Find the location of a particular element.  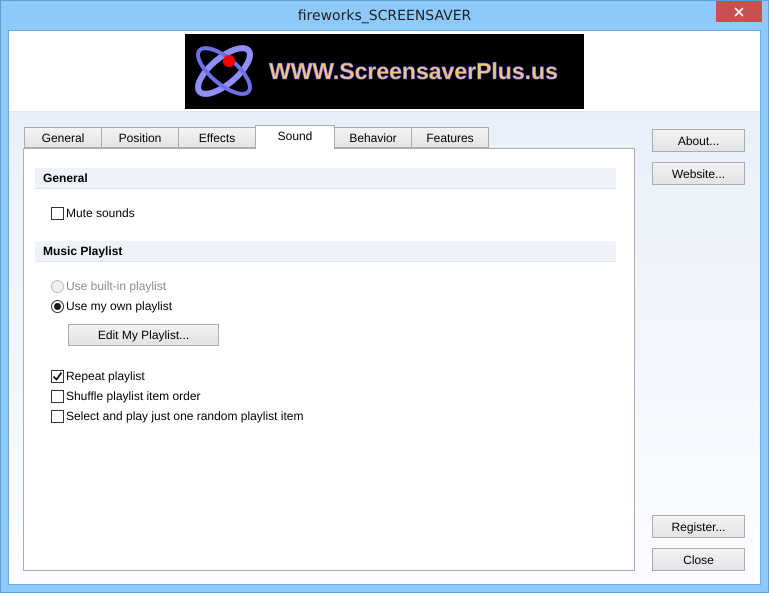

tab: Position is located at coordinates (140, 137).